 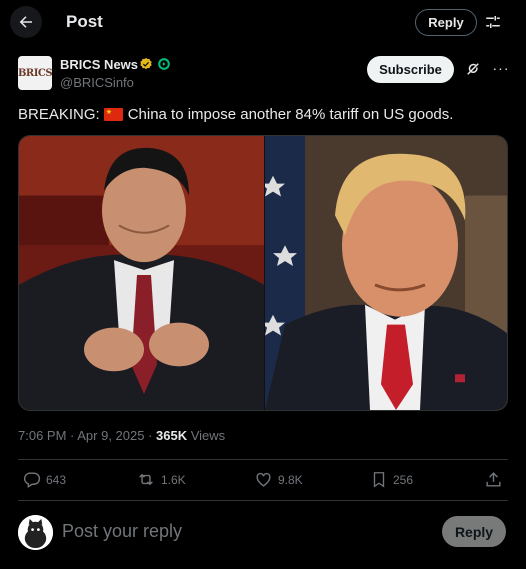 I want to click on sliders-icon, so click(x=493, y=22).